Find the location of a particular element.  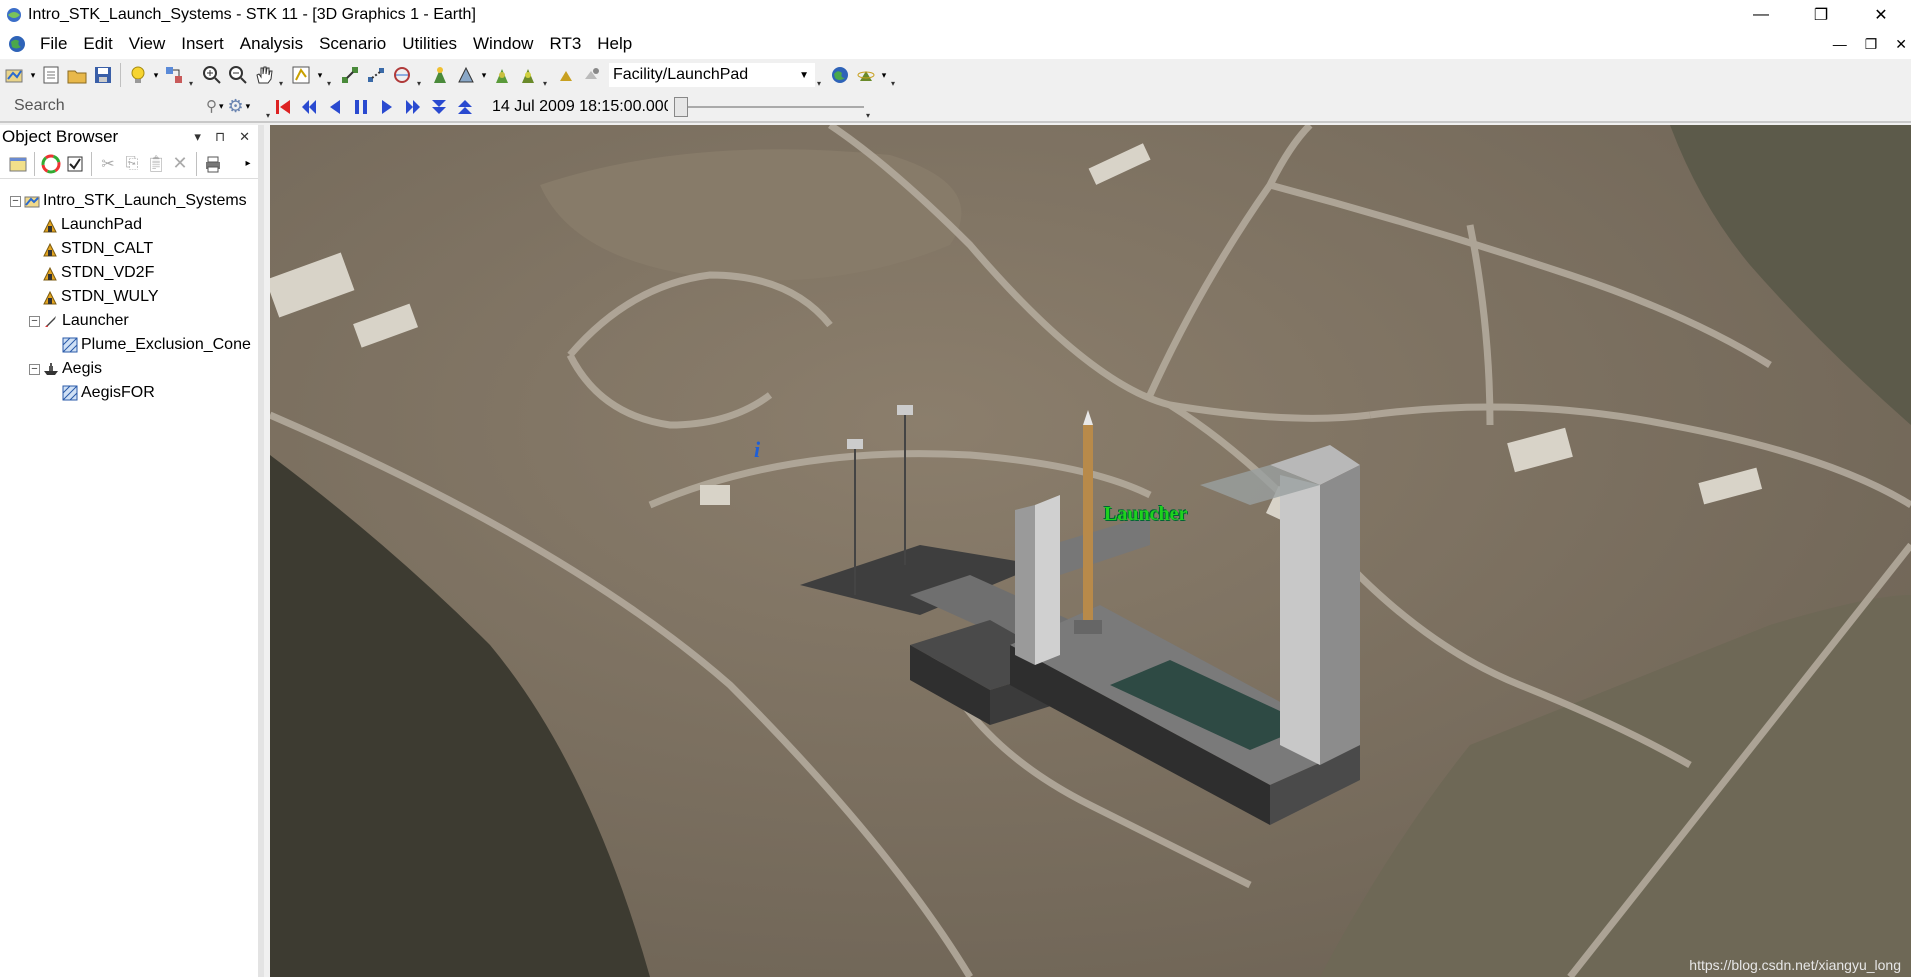

minimize-button: — is located at coordinates (1761, 14).